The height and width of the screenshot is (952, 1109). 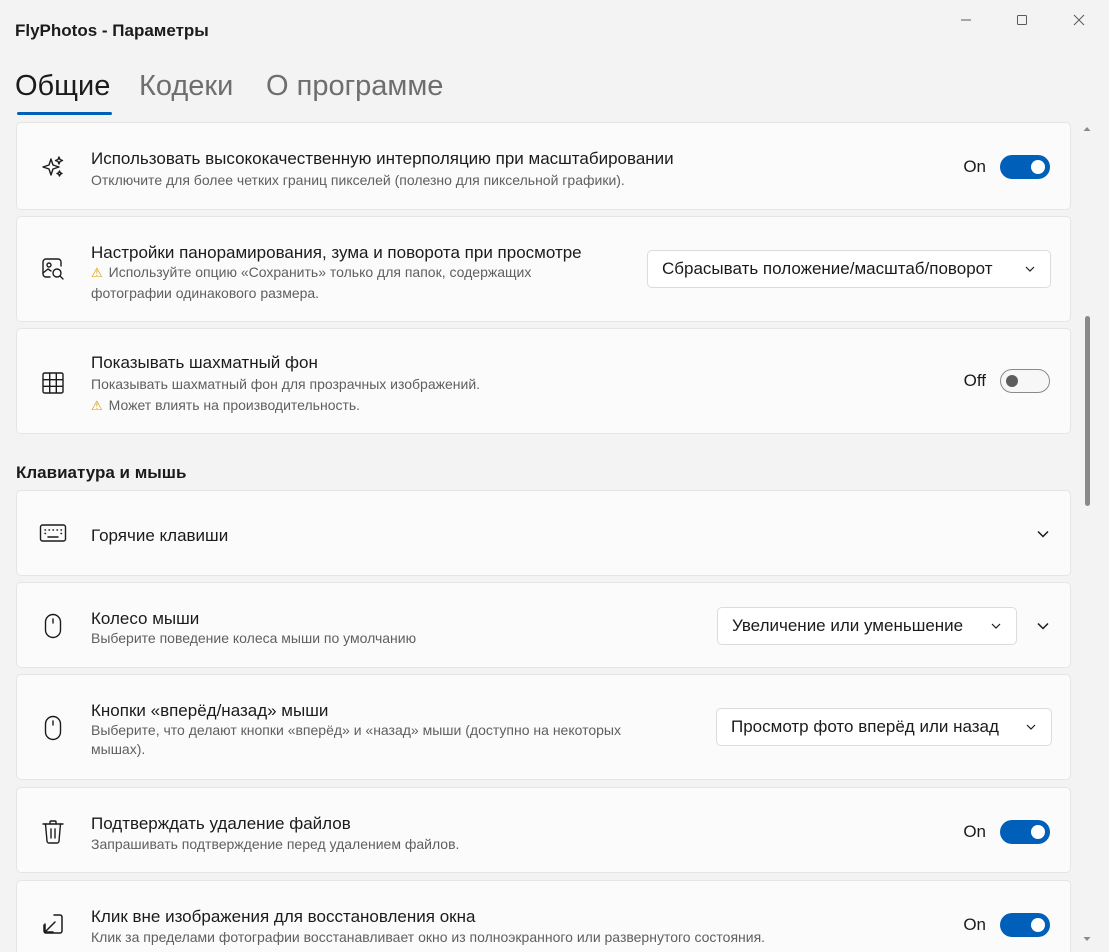 I want to click on mouse-nav-selected: Просмотр фото вперёд или назад, so click(x=865, y=726).